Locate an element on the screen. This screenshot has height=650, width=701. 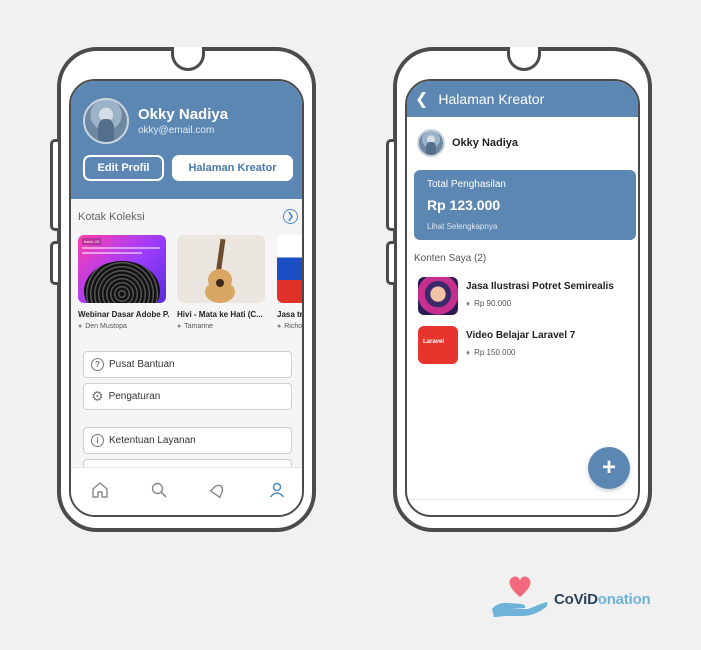
divider is located at coordinates (522, 499).